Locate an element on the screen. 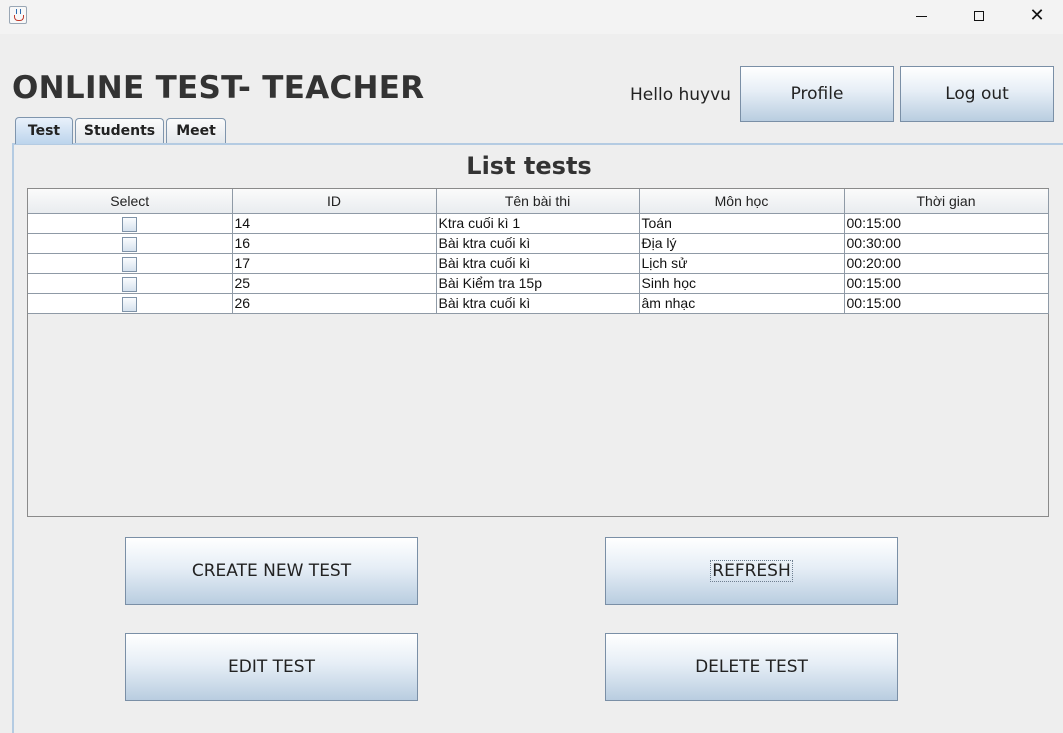  refresh-button: REFRESH is located at coordinates (751, 571).